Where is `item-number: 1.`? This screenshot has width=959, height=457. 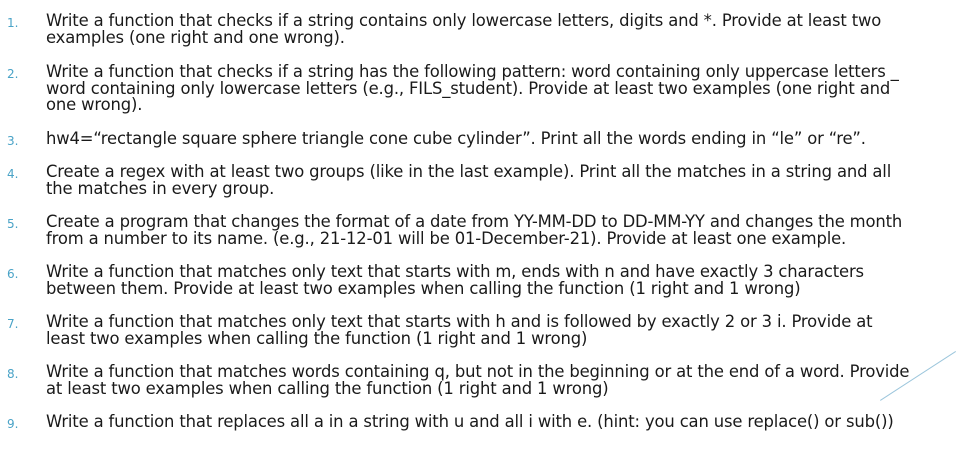
item-number: 1. is located at coordinates (13, 23).